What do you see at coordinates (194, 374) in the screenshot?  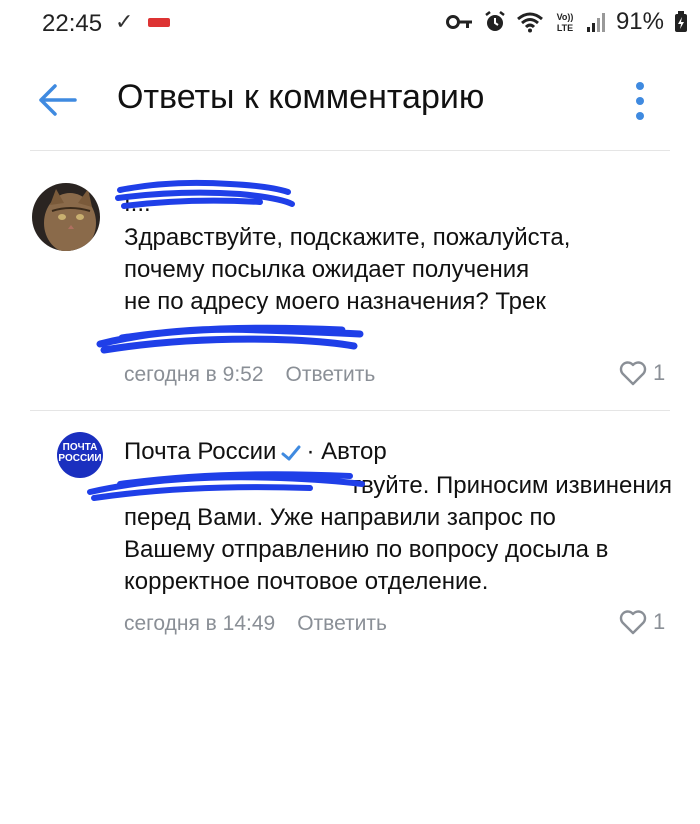 I see `comment-time: сегодня в 9:52` at bounding box center [194, 374].